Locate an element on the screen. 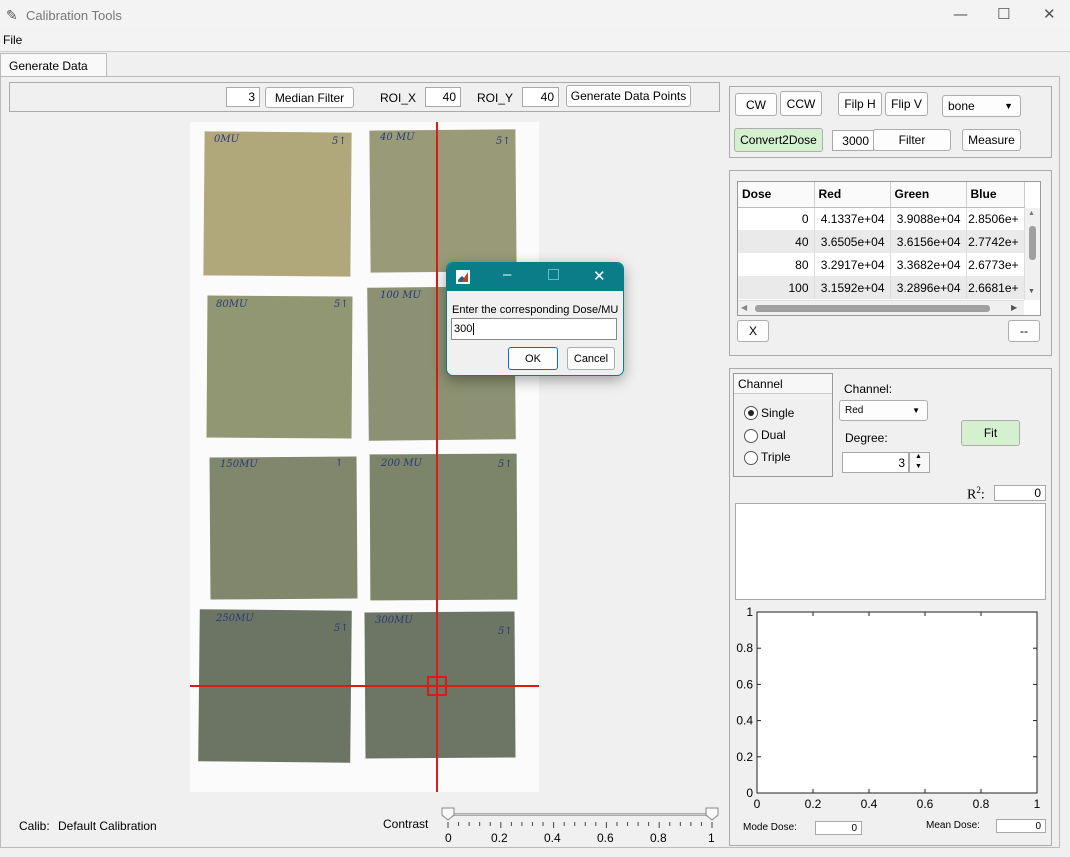 The width and height of the screenshot is (1070, 857). mode-dose-field: 0 is located at coordinates (838, 828).